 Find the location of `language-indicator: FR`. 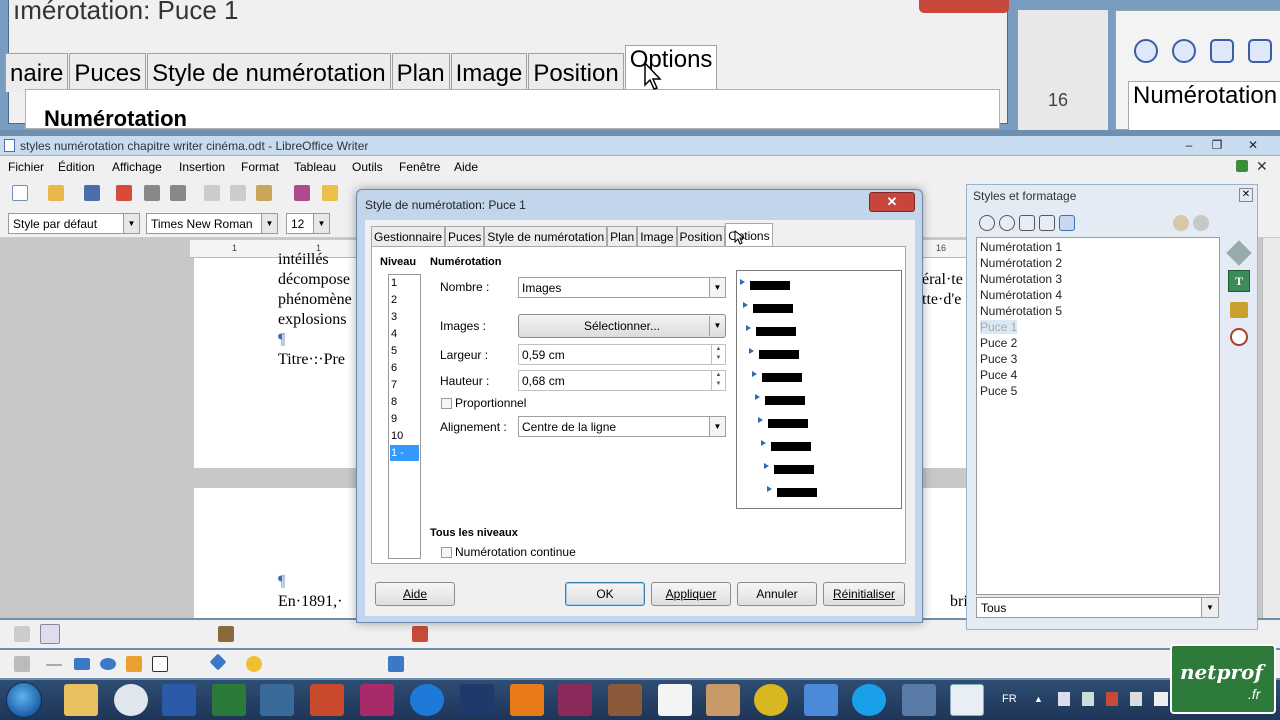

language-indicator: FR is located at coordinates (1009, 699).